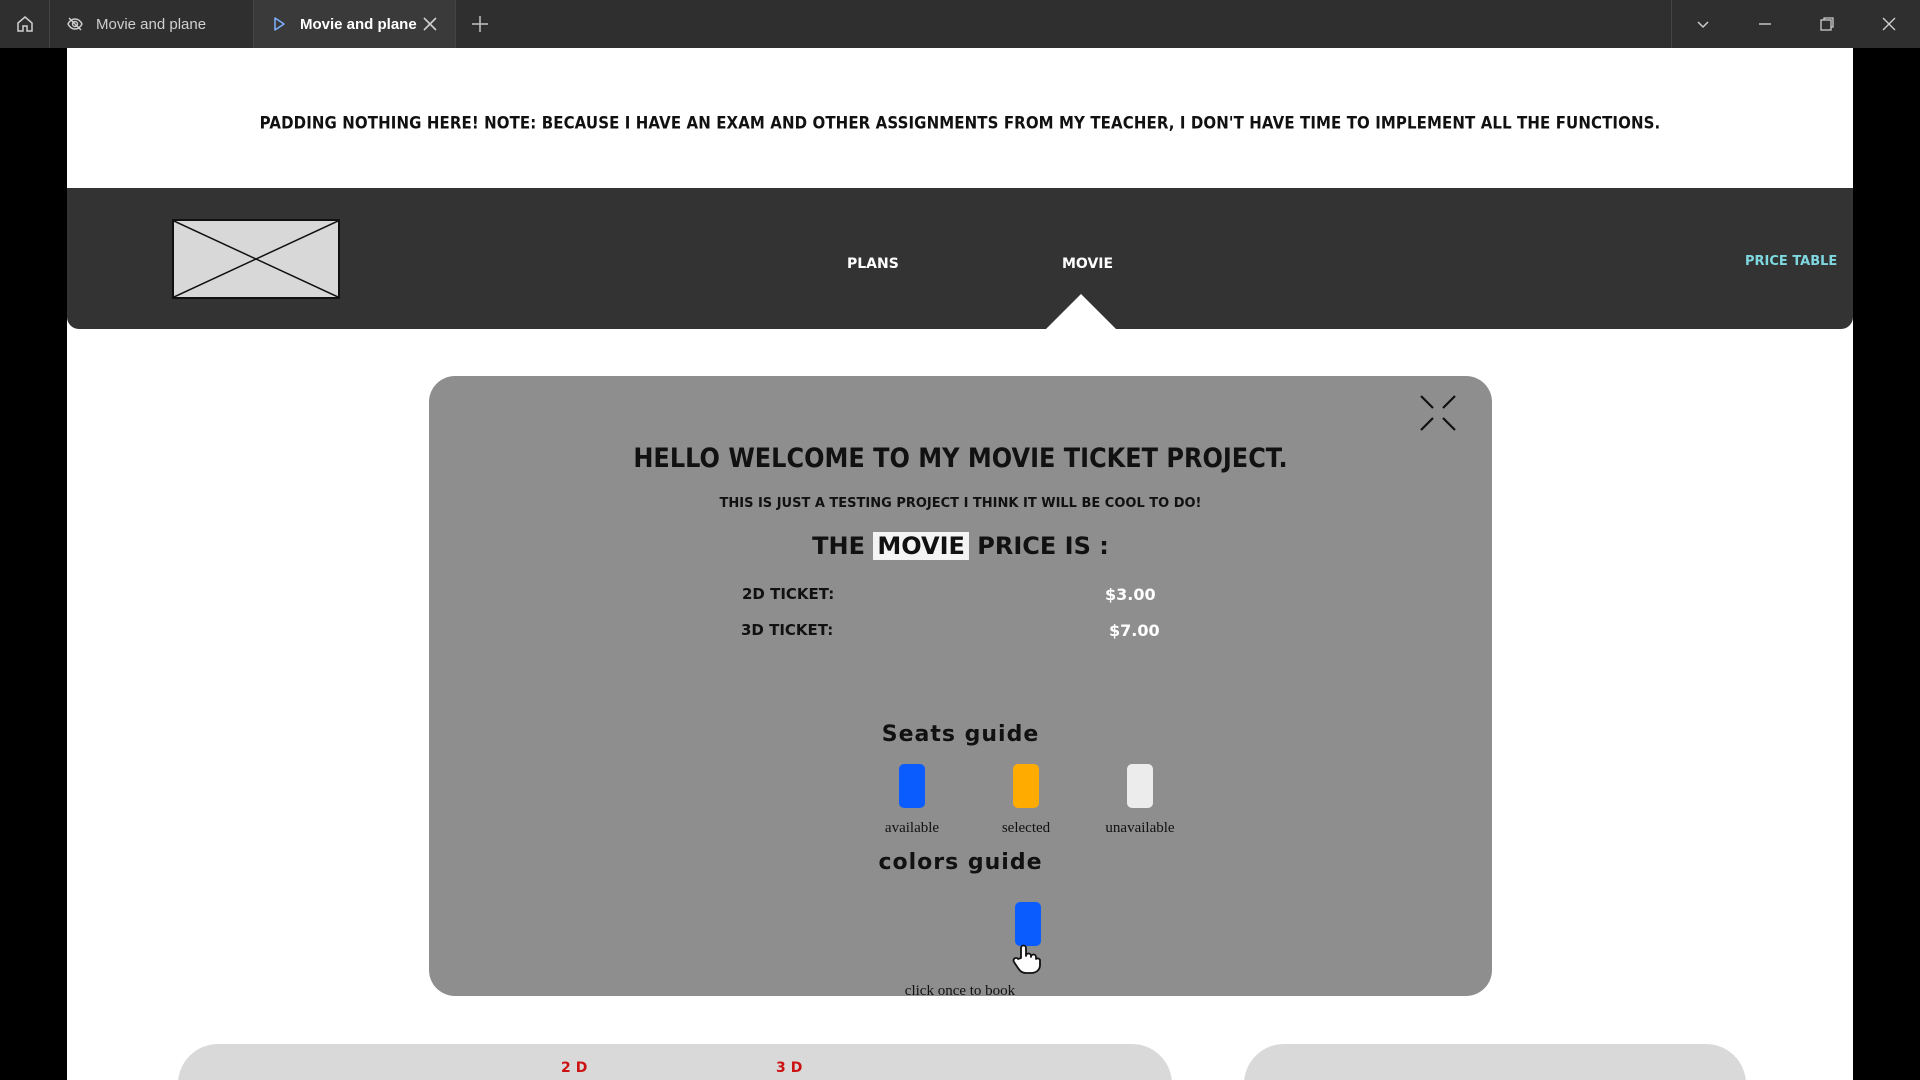 This screenshot has height=1080, width=1920. Describe the element at coordinates (912, 828) in the screenshot. I see `seat-available-label: available` at that location.